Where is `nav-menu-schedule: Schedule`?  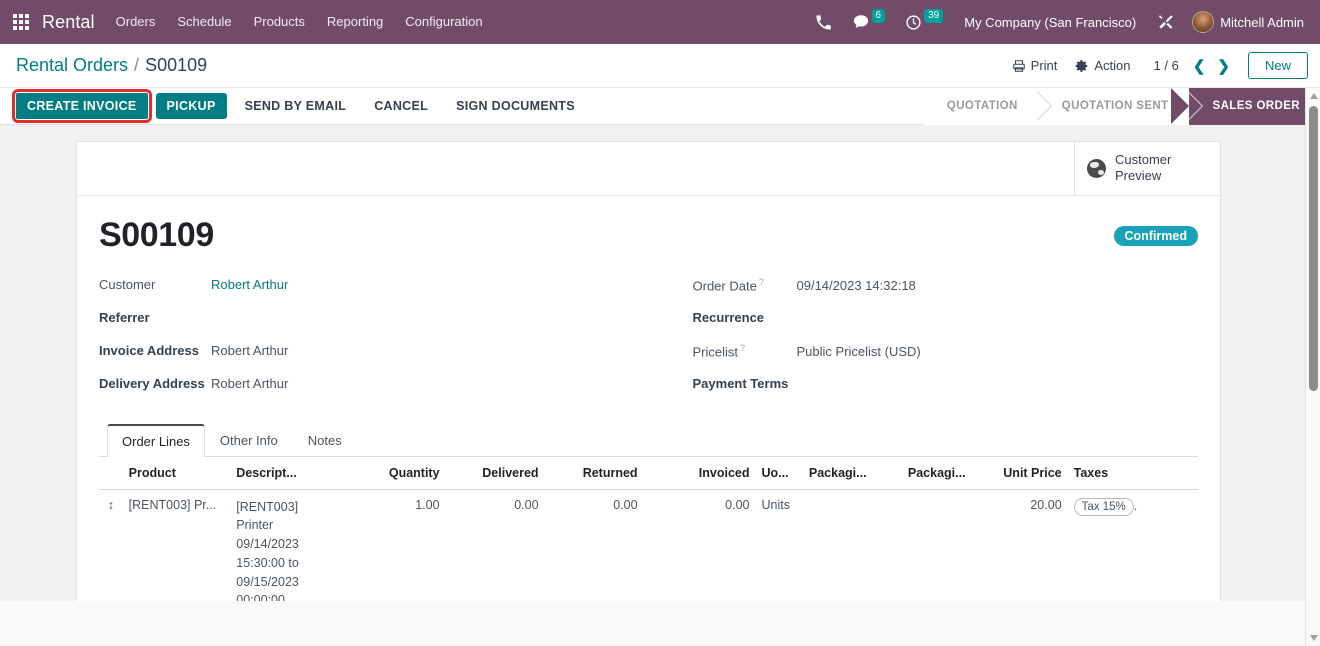 nav-menu-schedule: Schedule is located at coordinates (204, 22).